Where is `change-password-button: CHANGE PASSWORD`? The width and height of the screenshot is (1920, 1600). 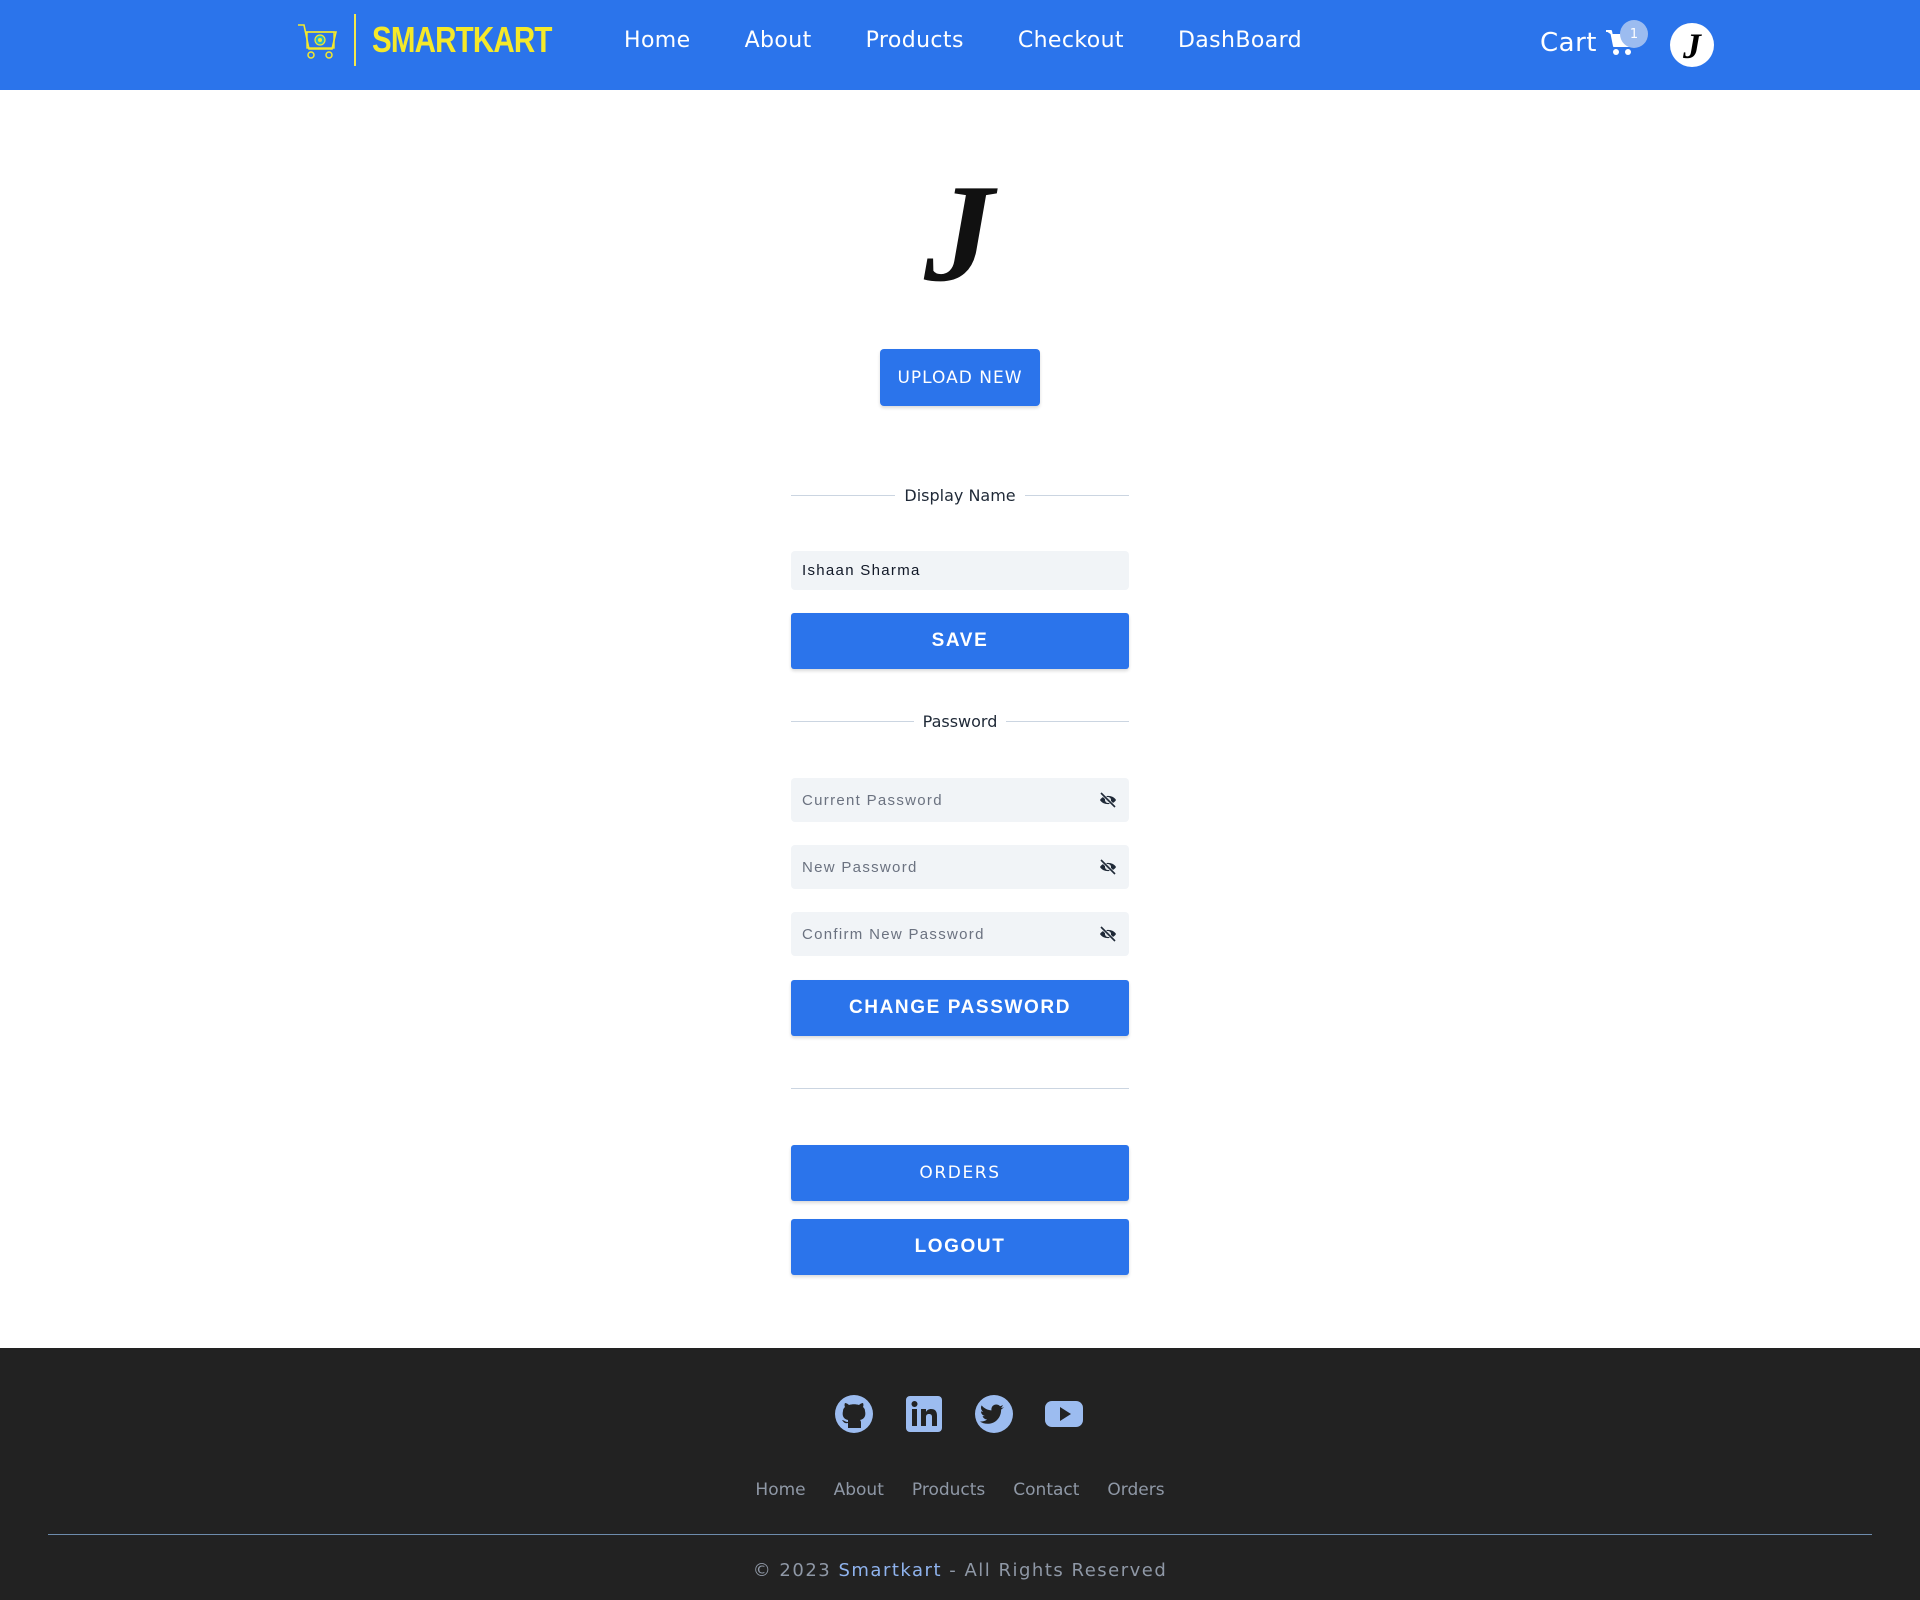 change-password-button: CHANGE PASSWORD is located at coordinates (960, 1008).